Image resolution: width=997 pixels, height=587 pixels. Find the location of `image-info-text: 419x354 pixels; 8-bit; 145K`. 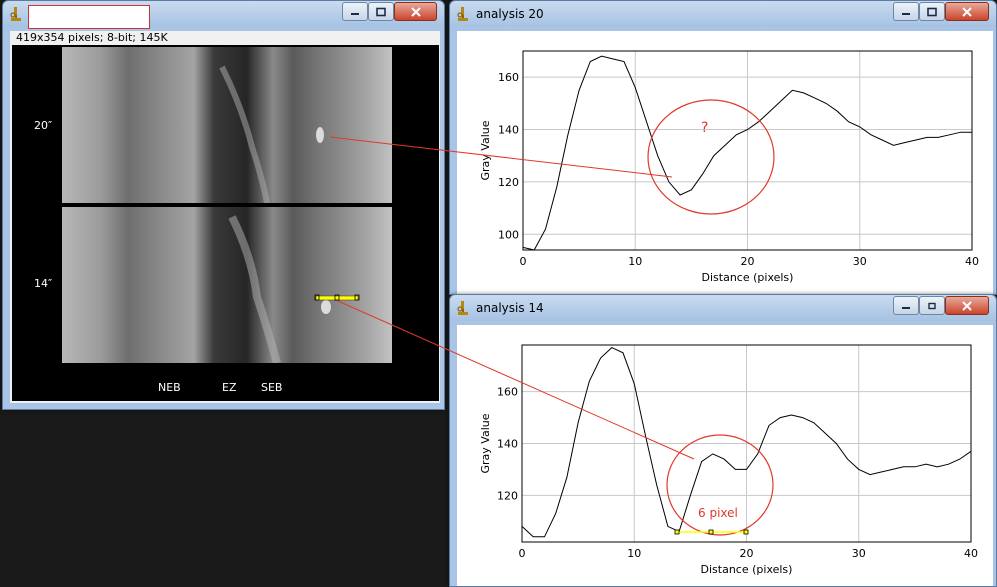

image-info-text: 419x354 pixels; 8-bit; 145K is located at coordinates (92, 37).